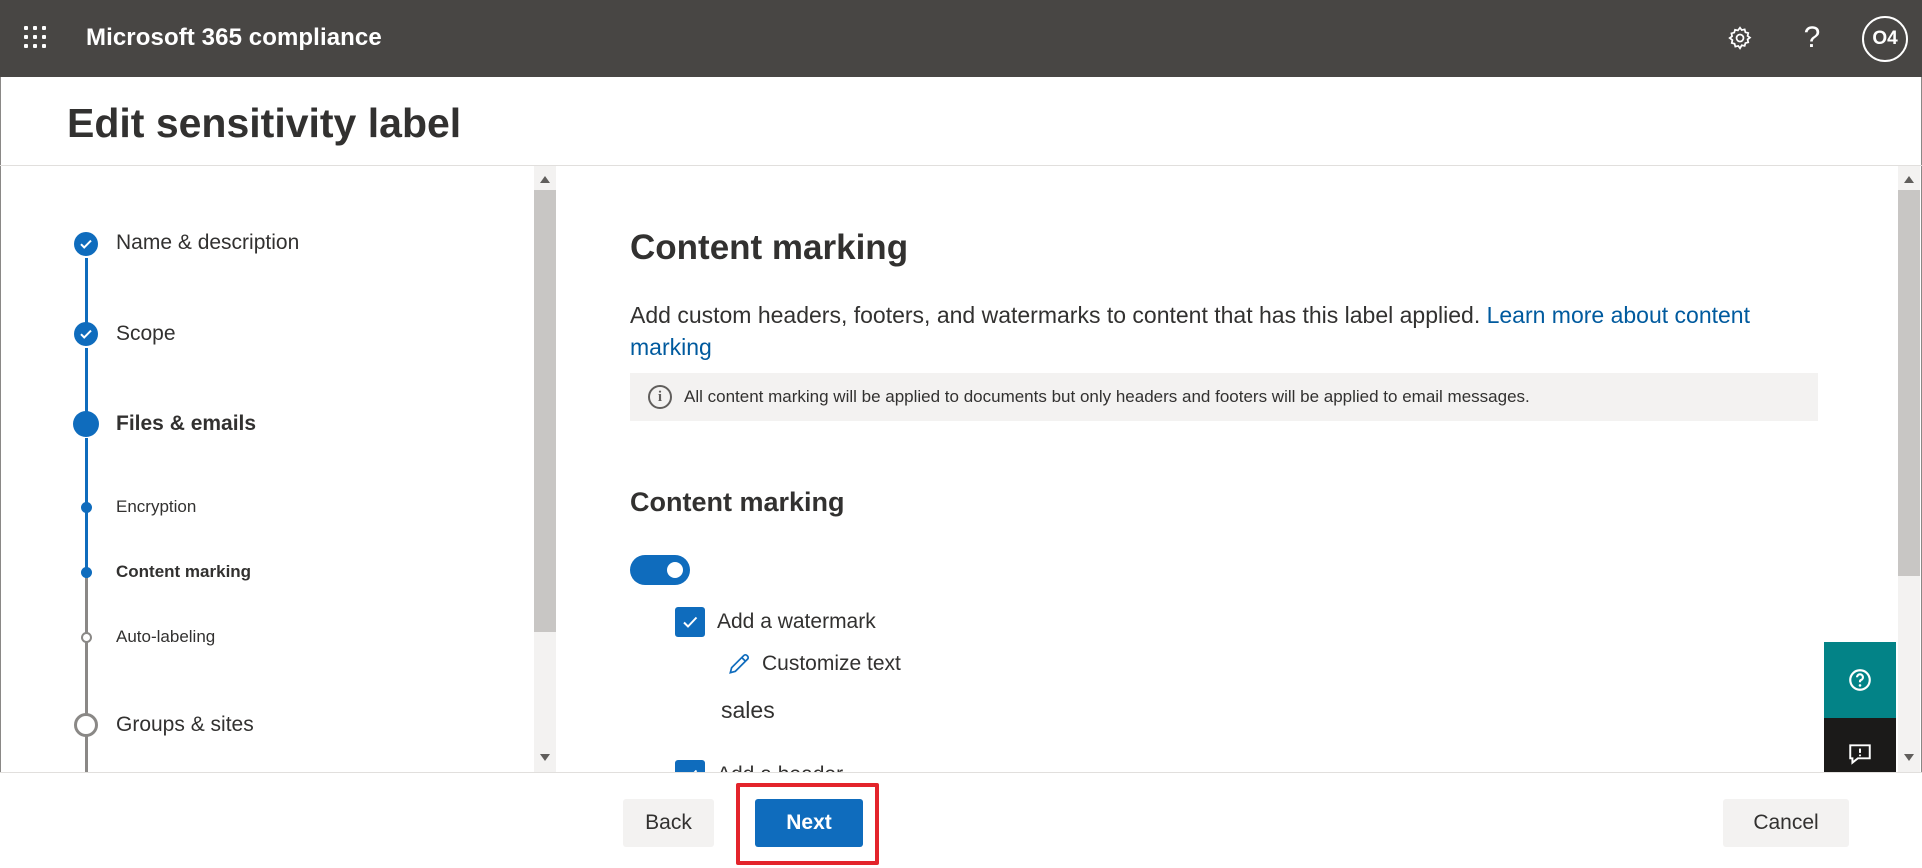 The image size is (1922, 868). Describe the element at coordinates (1812, 38) in the screenshot. I see `help-icon: ?` at that location.